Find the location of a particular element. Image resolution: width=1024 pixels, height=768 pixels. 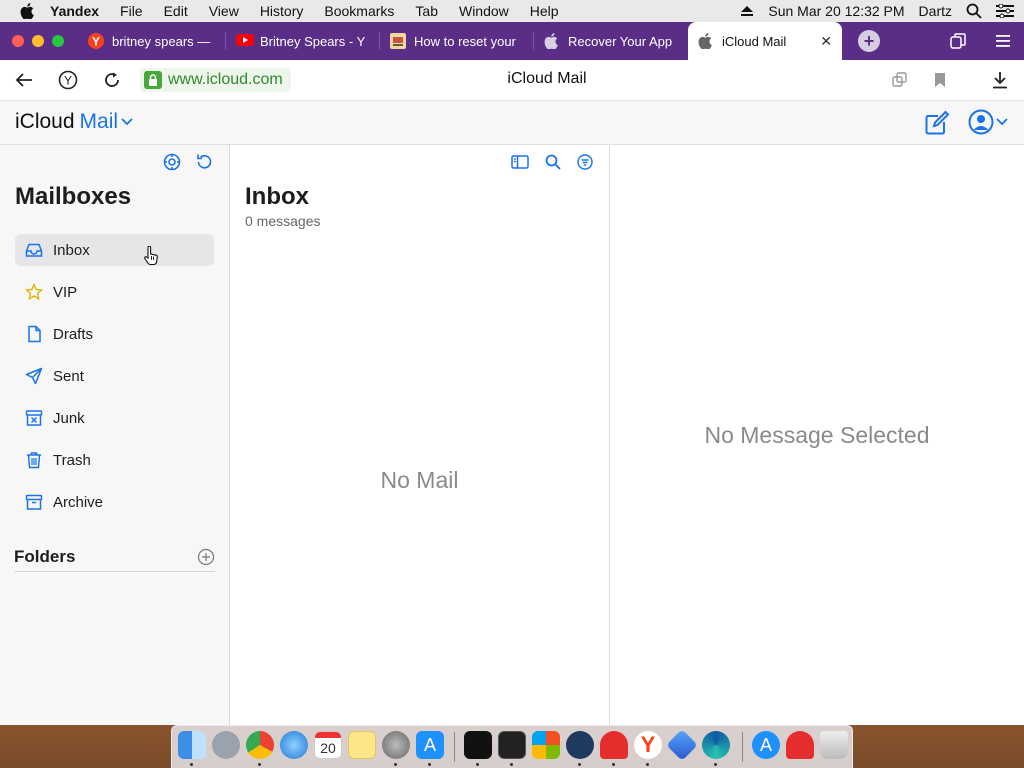

bookmark-icon is located at coordinates (940, 80).